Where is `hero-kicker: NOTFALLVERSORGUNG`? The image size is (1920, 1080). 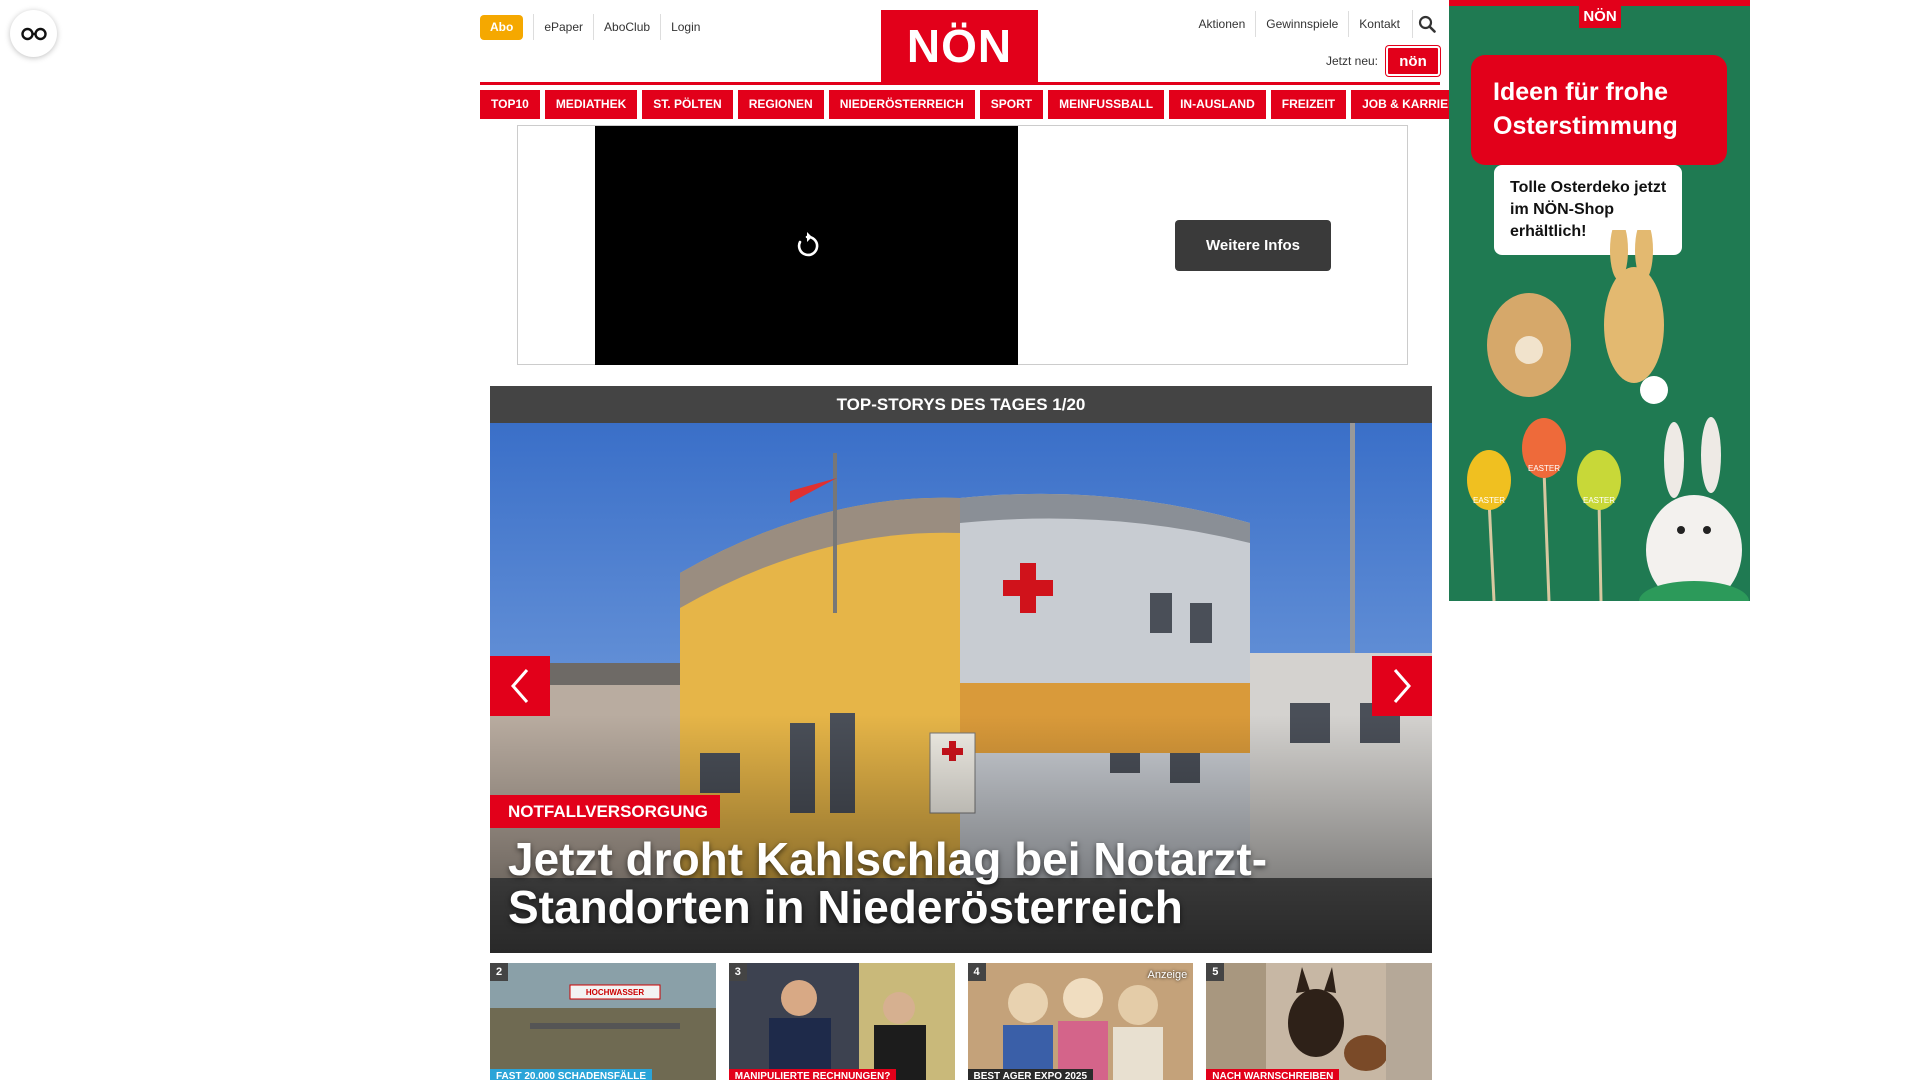 hero-kicker: NOTFALLVERSORGUNG is located at coordinates (605, 811).